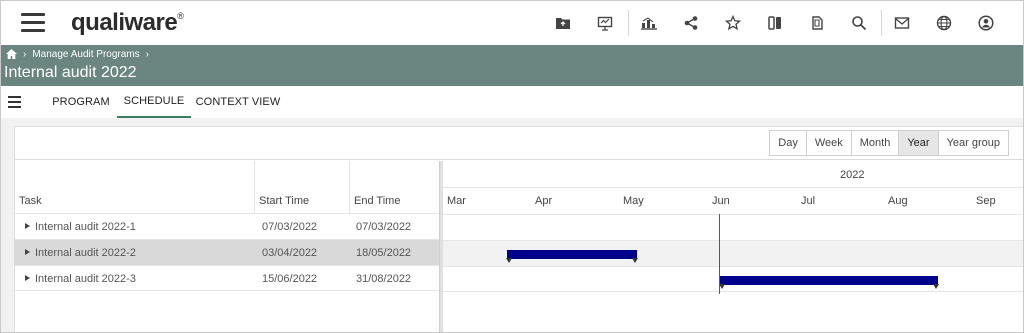  Describe the element at coordinates (14, 102) in the screenshot. I see `tab-menu-icon` at that location.